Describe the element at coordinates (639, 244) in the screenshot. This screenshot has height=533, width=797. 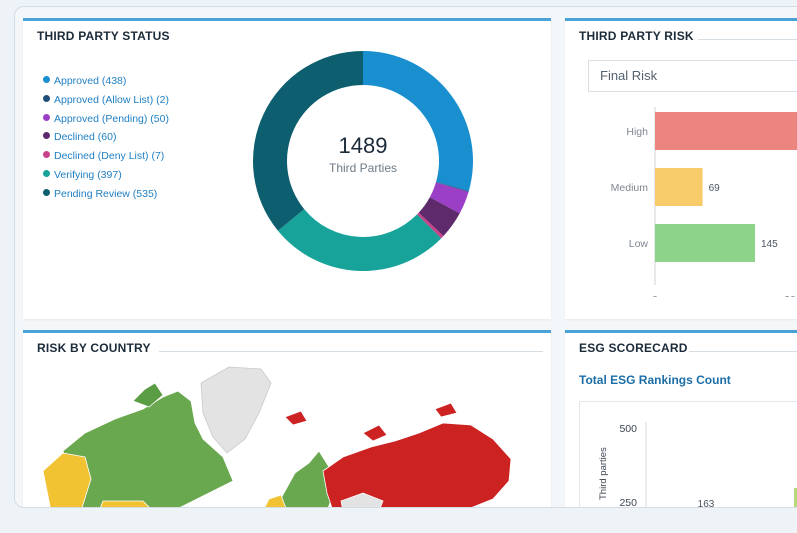
I see `risk-category-label: Low` at that location.